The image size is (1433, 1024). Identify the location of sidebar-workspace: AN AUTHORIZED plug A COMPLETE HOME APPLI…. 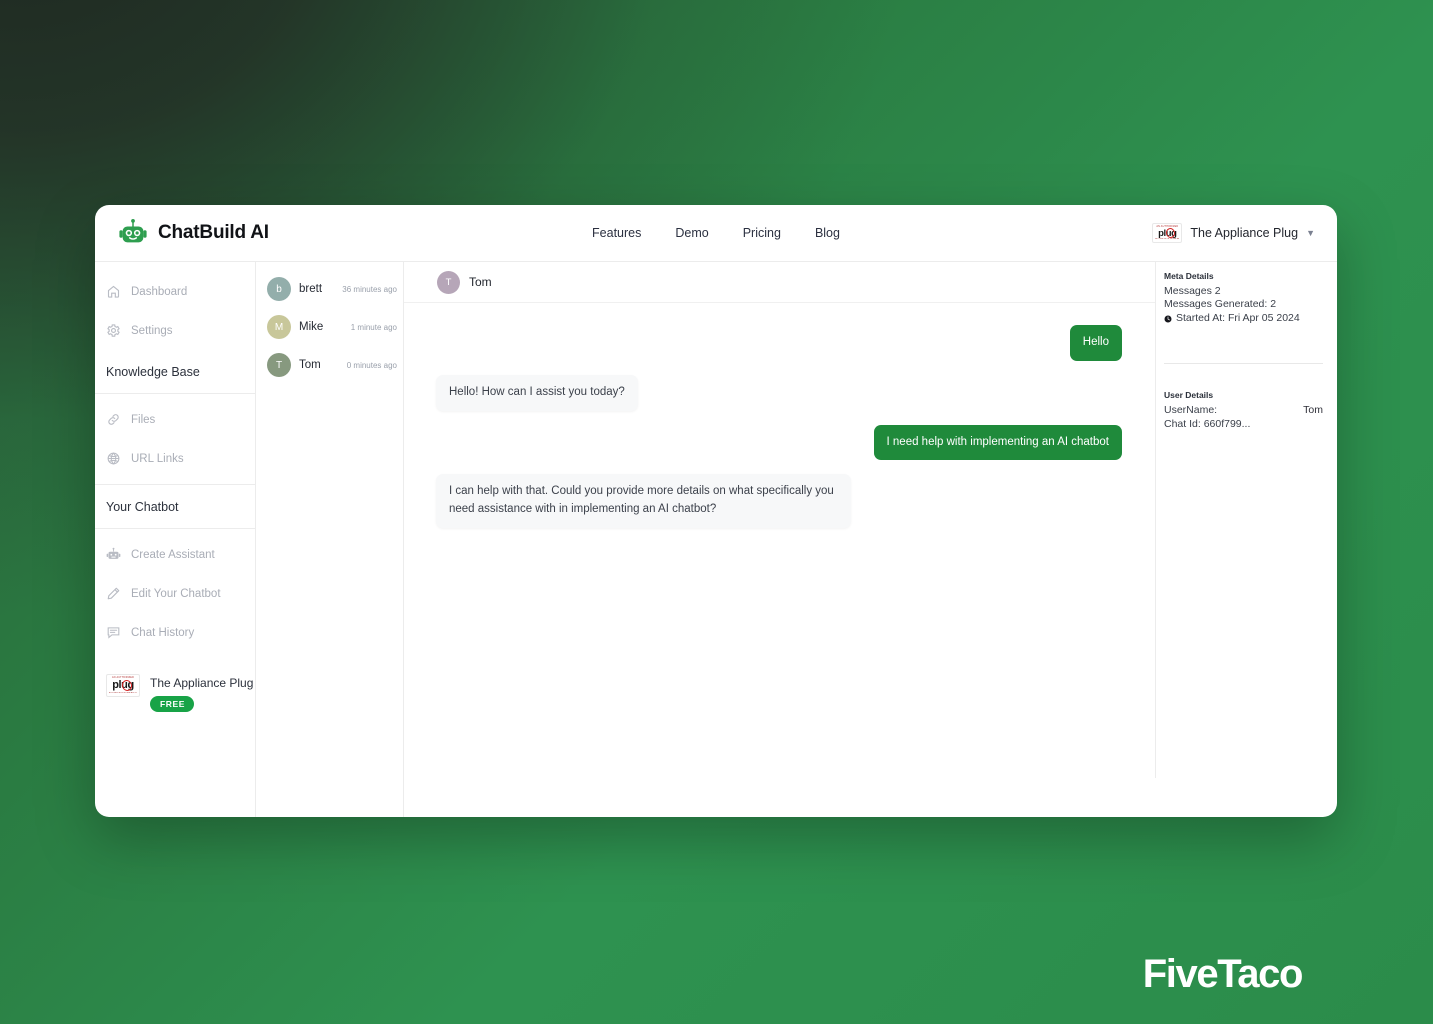
(175, 682).